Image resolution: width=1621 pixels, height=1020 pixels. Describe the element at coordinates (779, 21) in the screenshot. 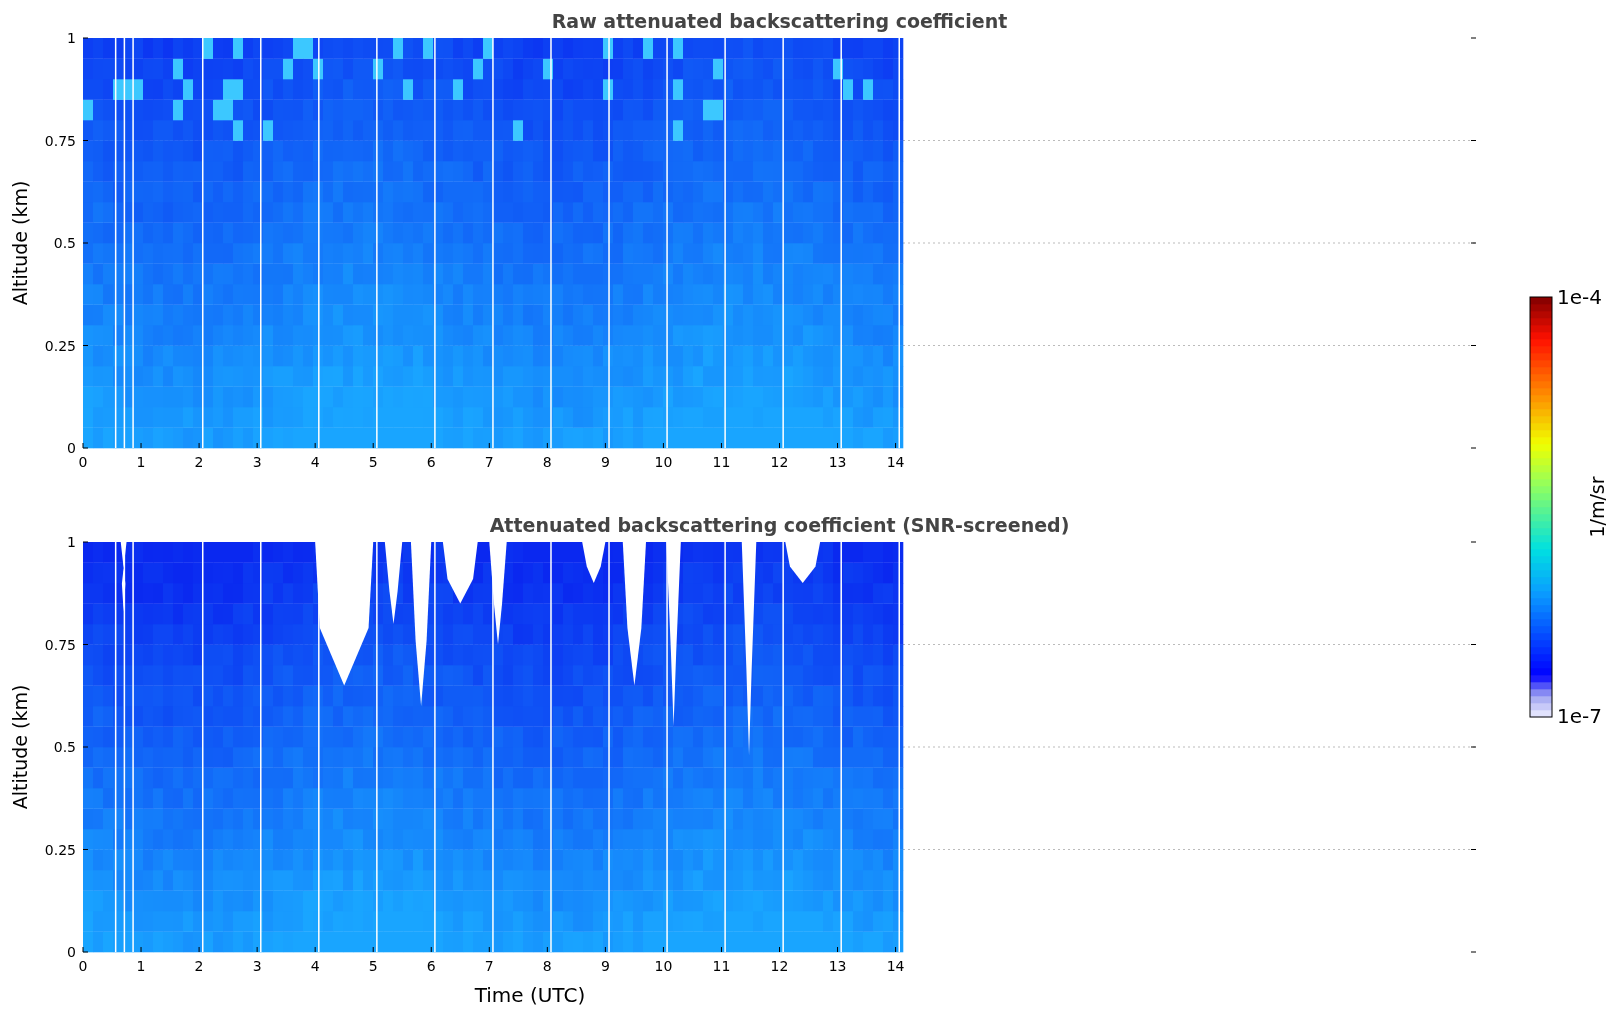

I see `chart-title: Raw attenuated backscattering coefficient` at that location.